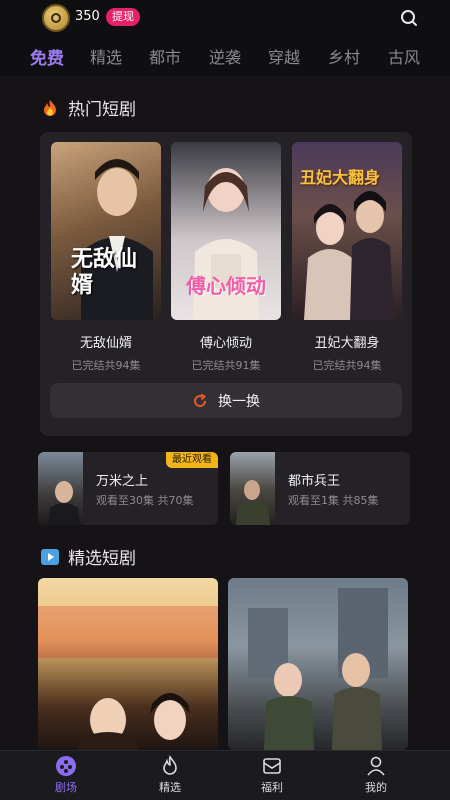 The image size is (450, 800). I want to click on nav-label: 剧场, so click(66, 787).